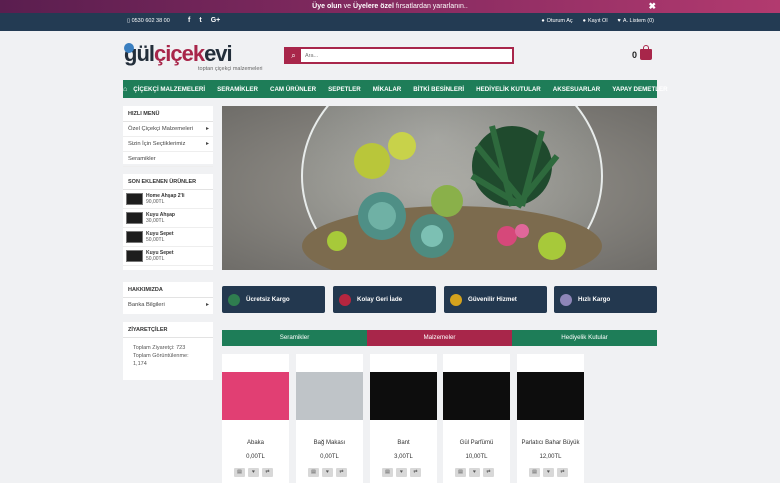 The height and width of the screenshot is (483, 780). Describe the element at coordinates (150, 21) in the screenshot. I see `phone-number: 0530 602 38 00` at that location.